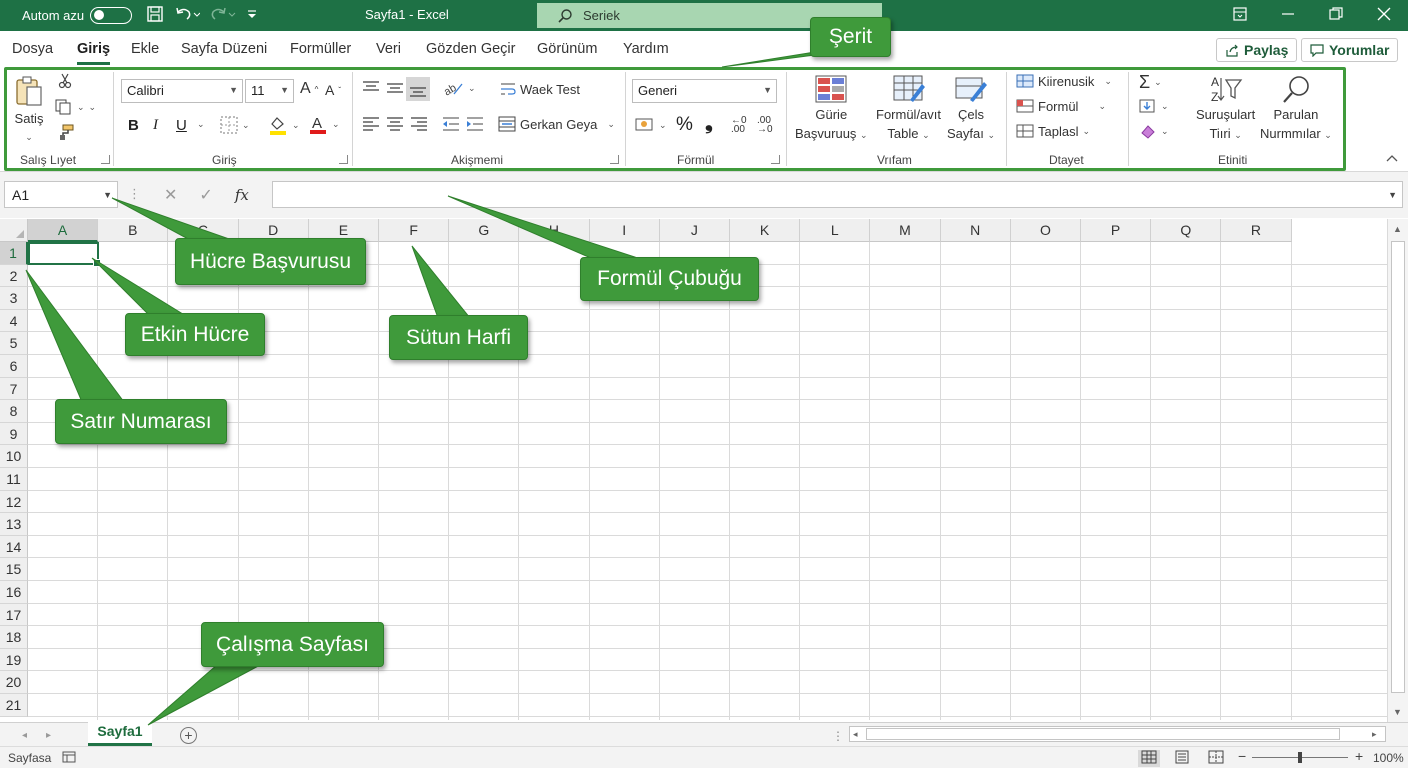 The image size is (1408, 768). I want to click on format-as-table-button: Formül/avıt Table ⌄, so click(908, 109).